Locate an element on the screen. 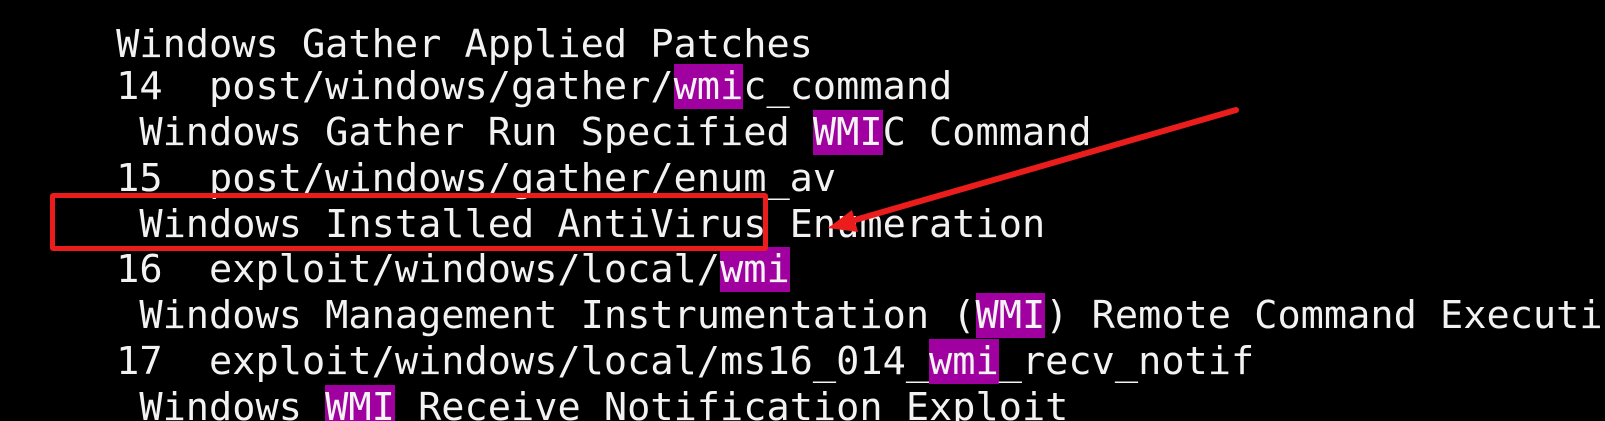  red-highlight-box is located at coordinates (409, 222).